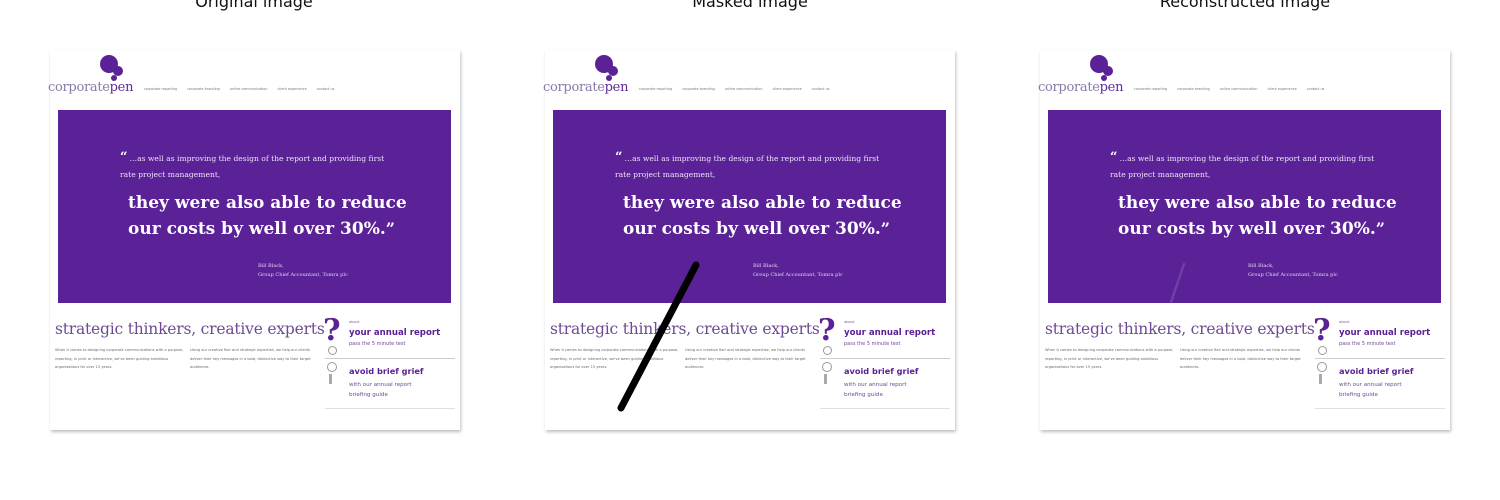 Image resolution: width=1500 pixels, height=500 pixels. Describe the element at coordinates (254, 5) in the screenshot. I see `panel-title-original: Original image` at that location.